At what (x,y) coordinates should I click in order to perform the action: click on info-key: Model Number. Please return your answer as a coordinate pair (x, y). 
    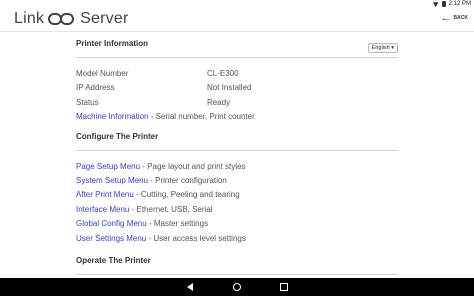
    Looking at the image, I should click on (102, 73).